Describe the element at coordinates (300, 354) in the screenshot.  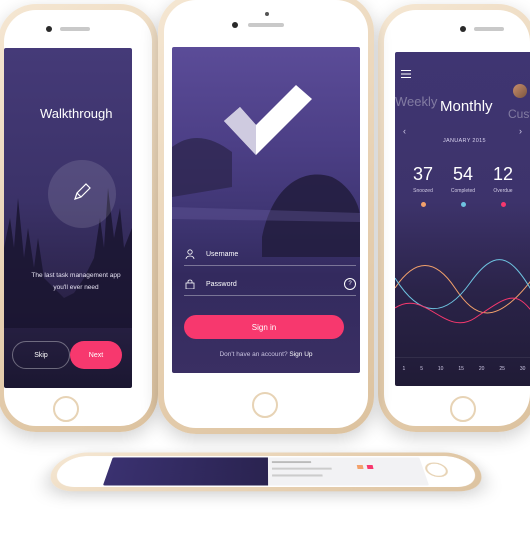
I see `sign-up-link: Sign Up` at that location.